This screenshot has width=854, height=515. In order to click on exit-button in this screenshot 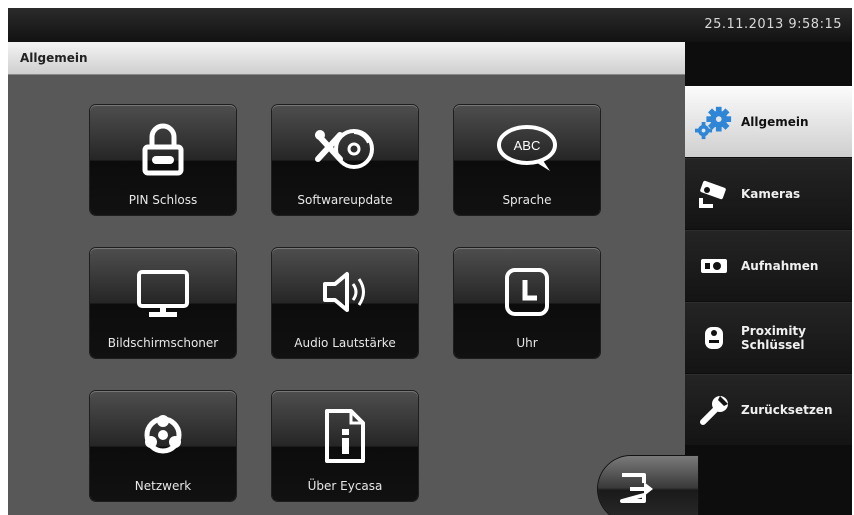, I will do `click(648, 485)`.